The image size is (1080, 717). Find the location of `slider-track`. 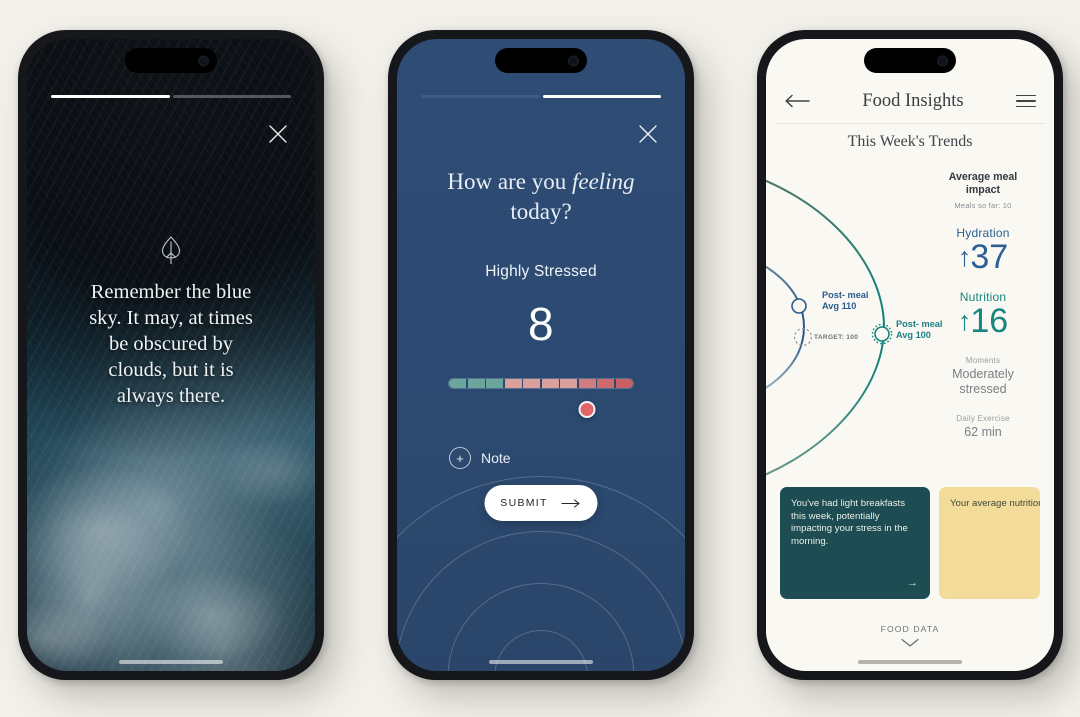

slider-track is located at coordinates (541, 383).